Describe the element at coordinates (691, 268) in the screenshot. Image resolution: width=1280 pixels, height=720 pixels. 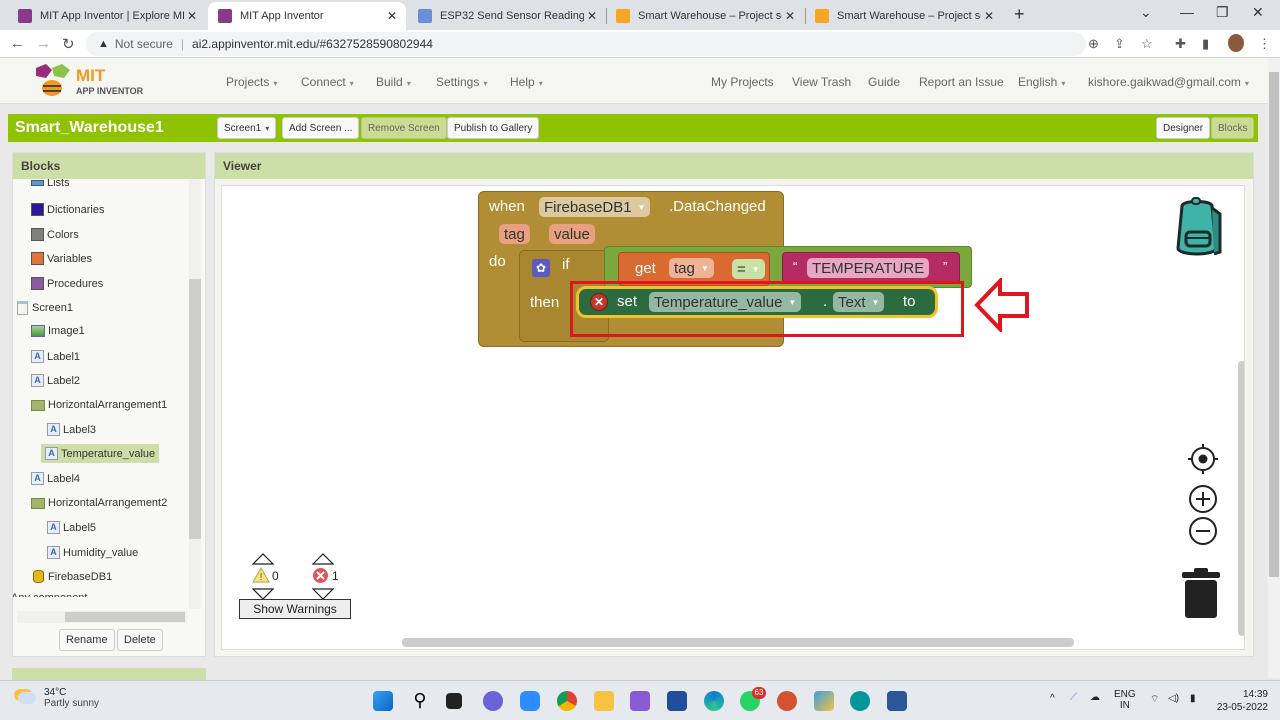
I see `variable-dropdown: tag ▼` at that location.